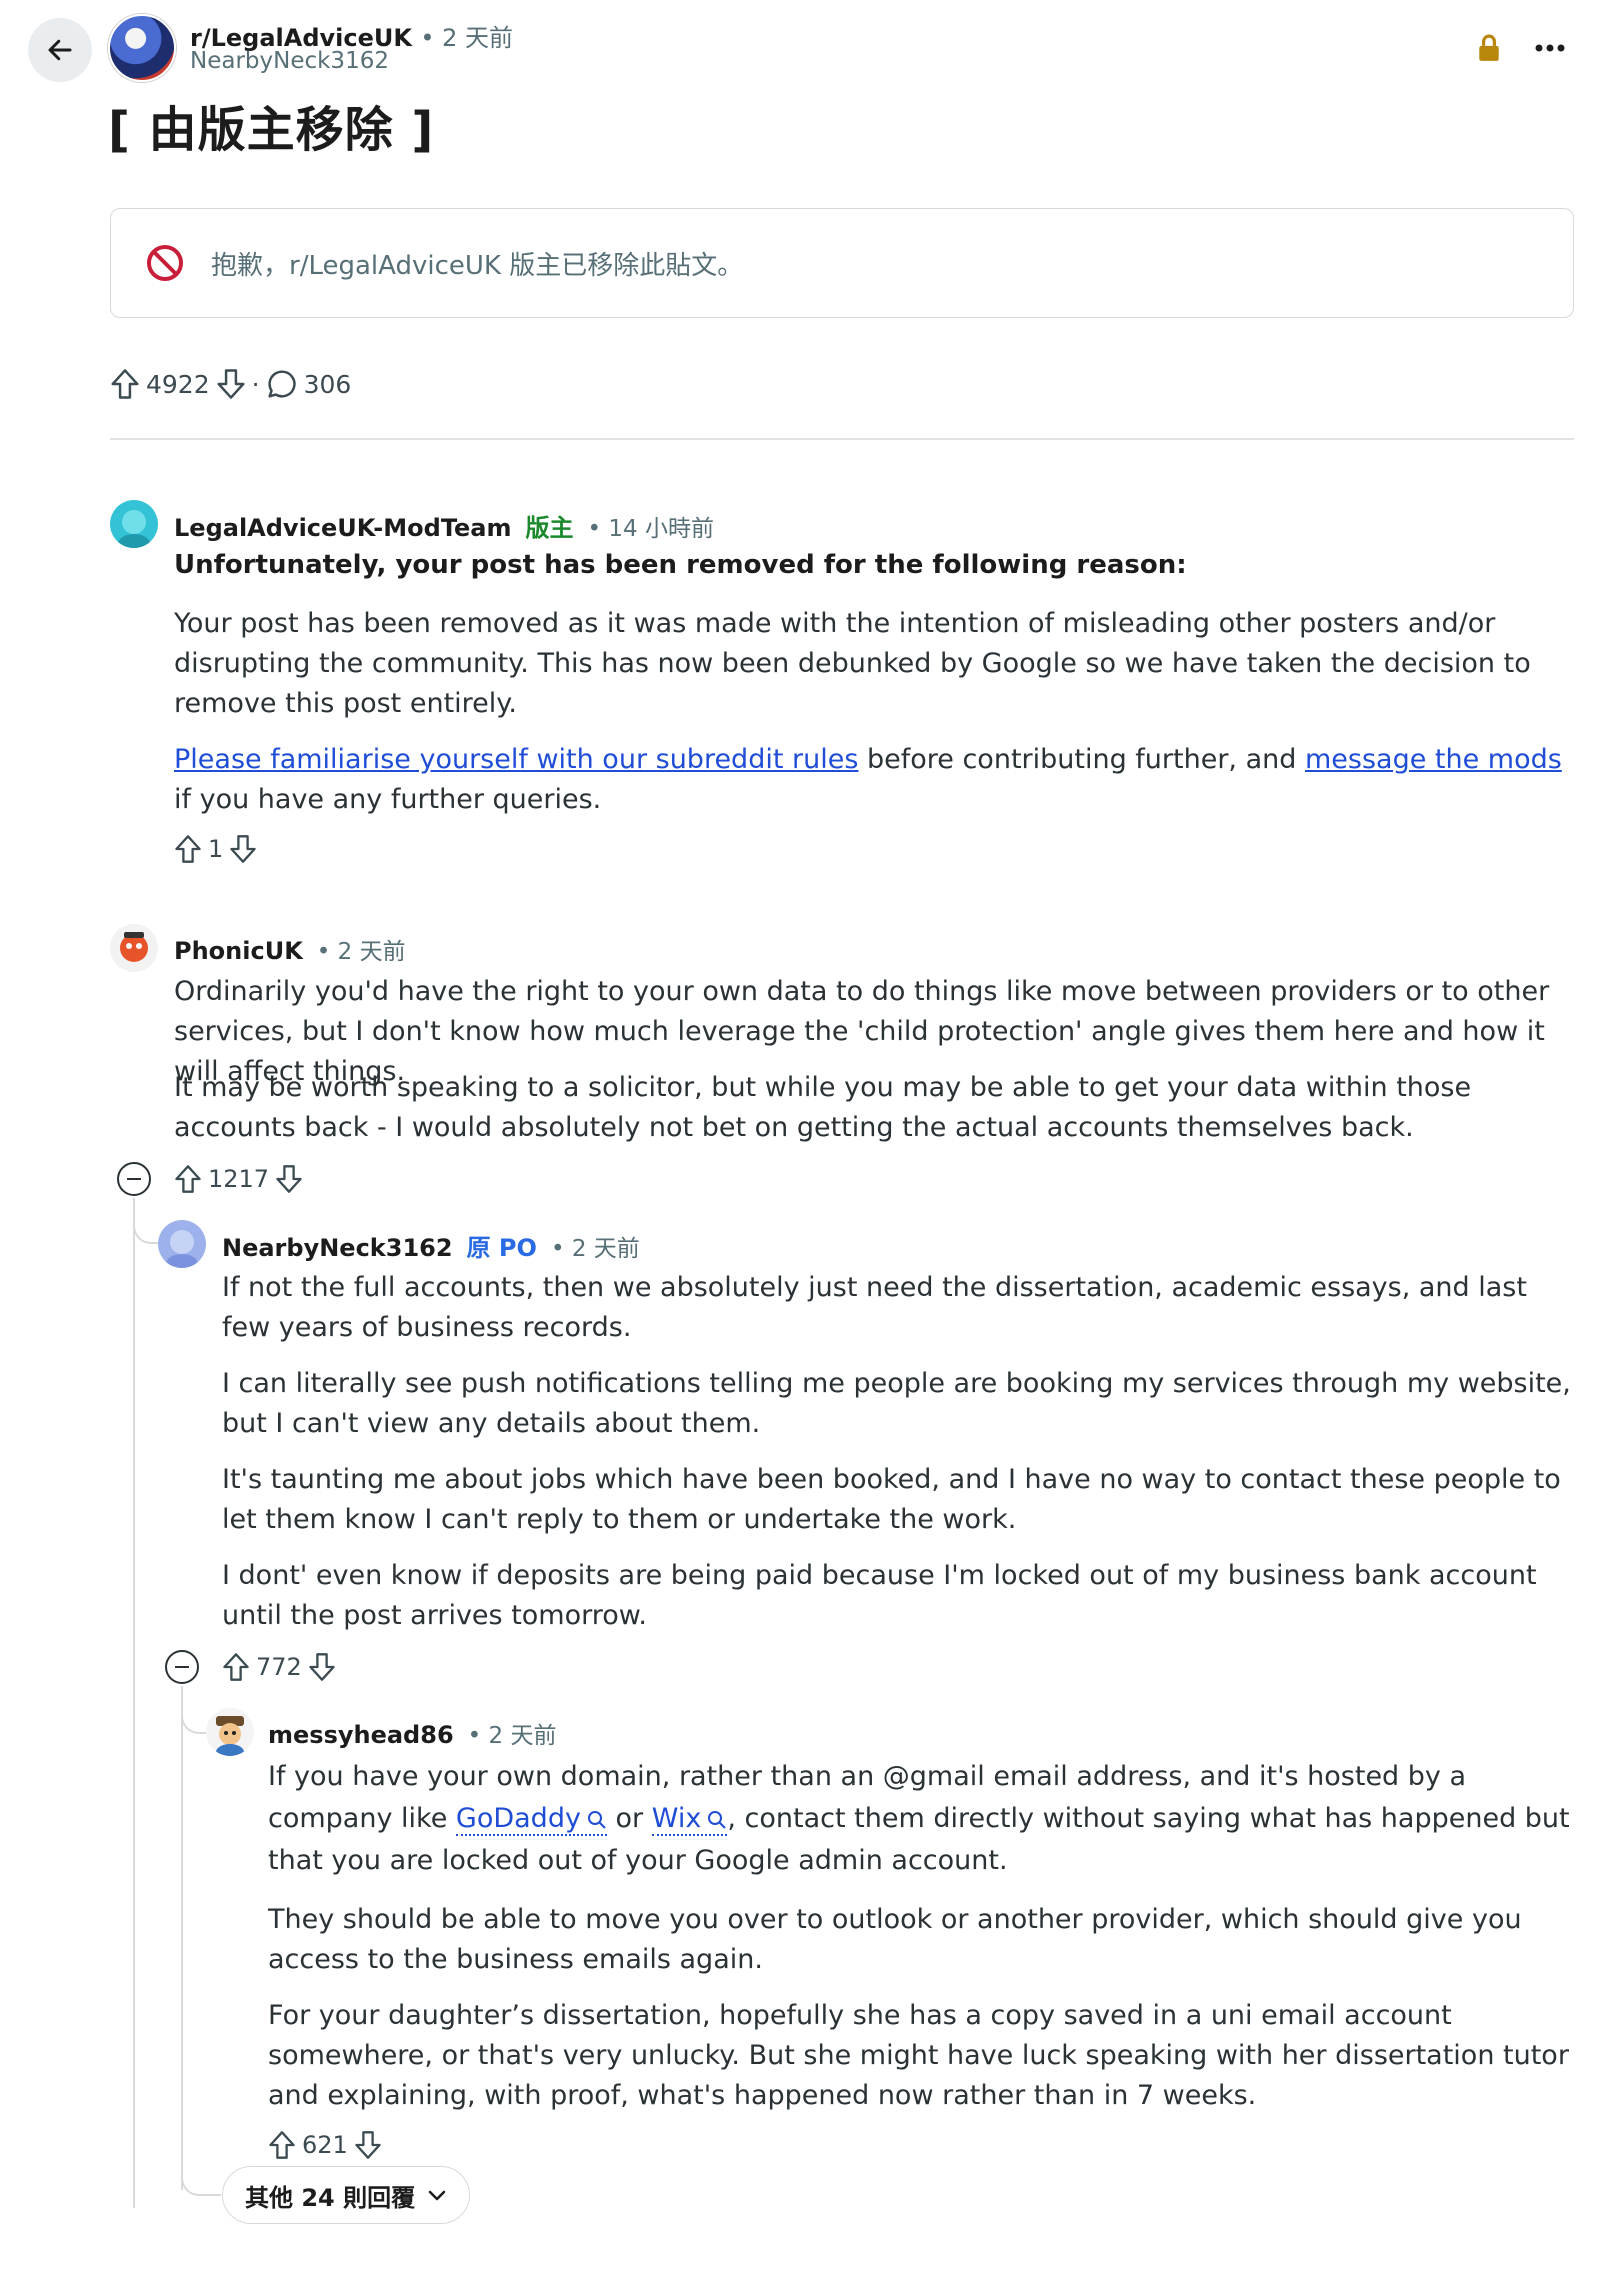 The height and width of the screenshot is (2273, 1600). I want to click on arrow-left-icon, so click(60, 50).